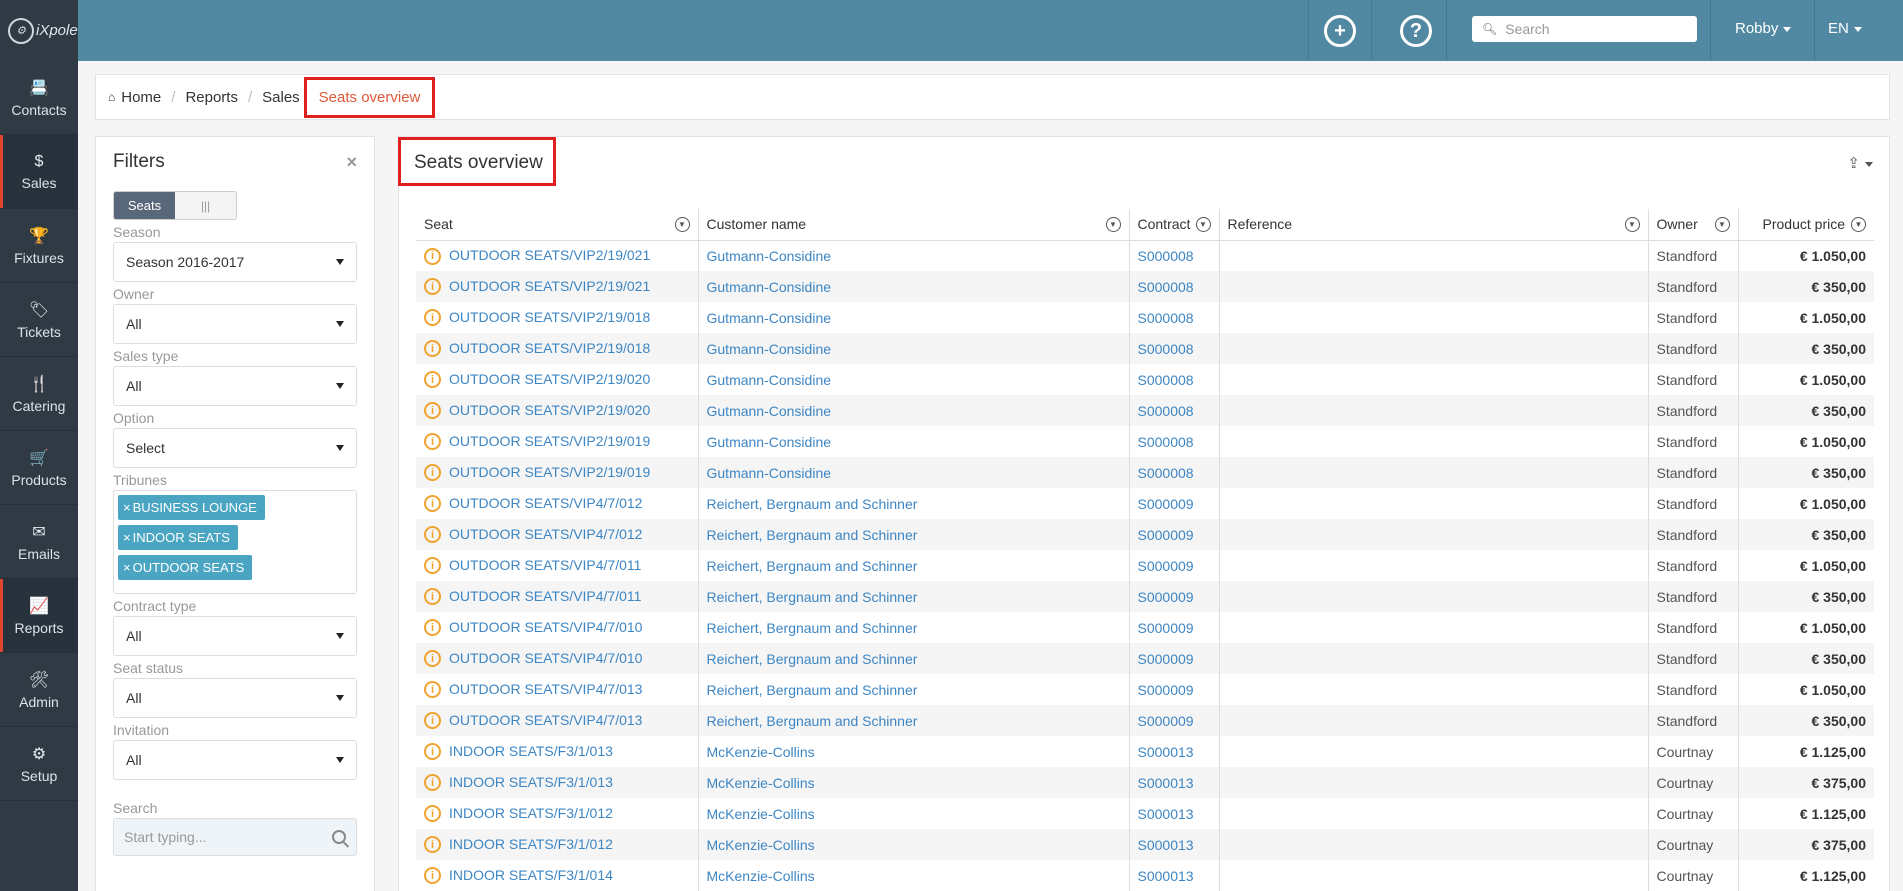  Describe the element at coordinates (39, 172) in the screenshot. I see `sidebar-item-sales: $ Sales` at that location.